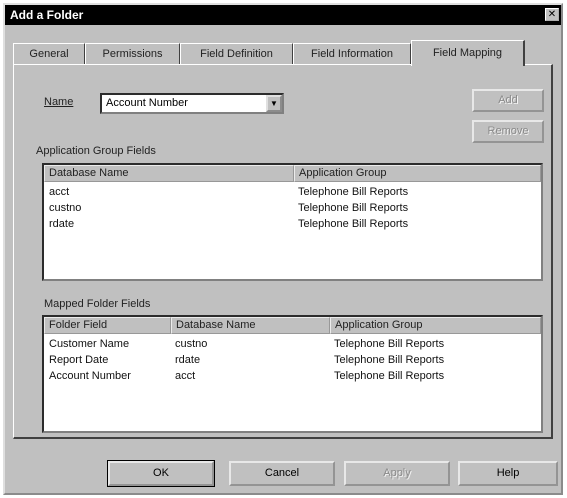  I want to click on name-dropdown-value: Account Number, so click(147, 103).